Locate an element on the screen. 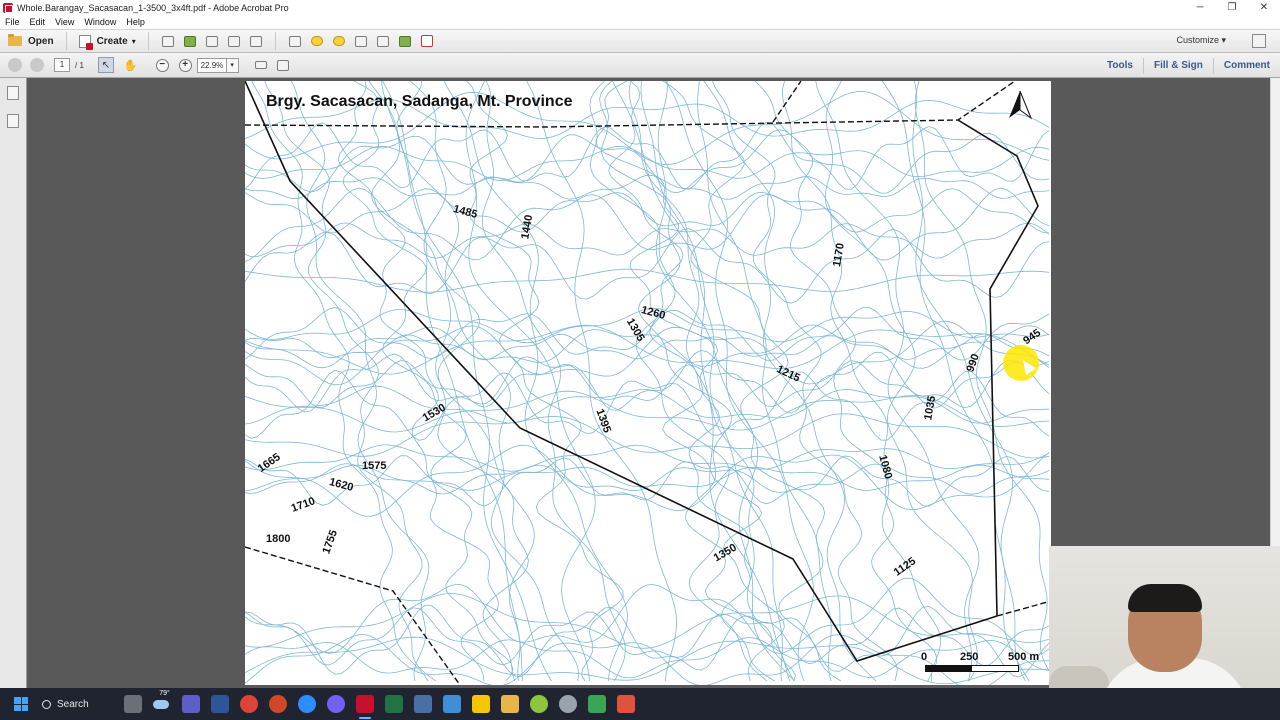 This screenshot has height=720, width=1280. open-button: Open is located at coordinates (31, 41).